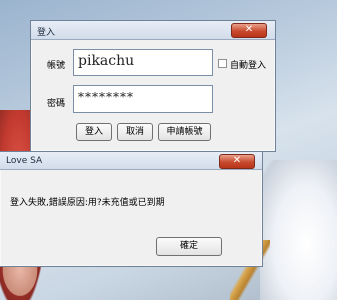 Image resolution: width=337 pixels, height=300 pixels. I want to click on account-label: 帳號, so click(56, 66).